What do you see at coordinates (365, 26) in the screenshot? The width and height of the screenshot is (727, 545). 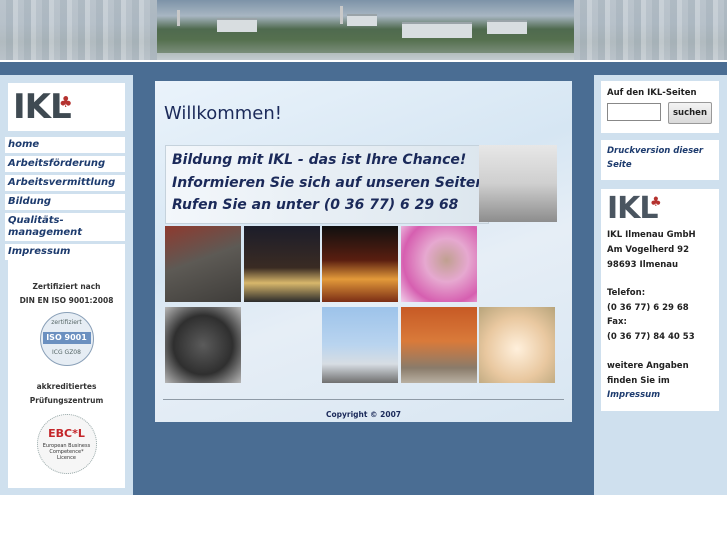 I see `banner-photo` at bounding box center [365, 26].